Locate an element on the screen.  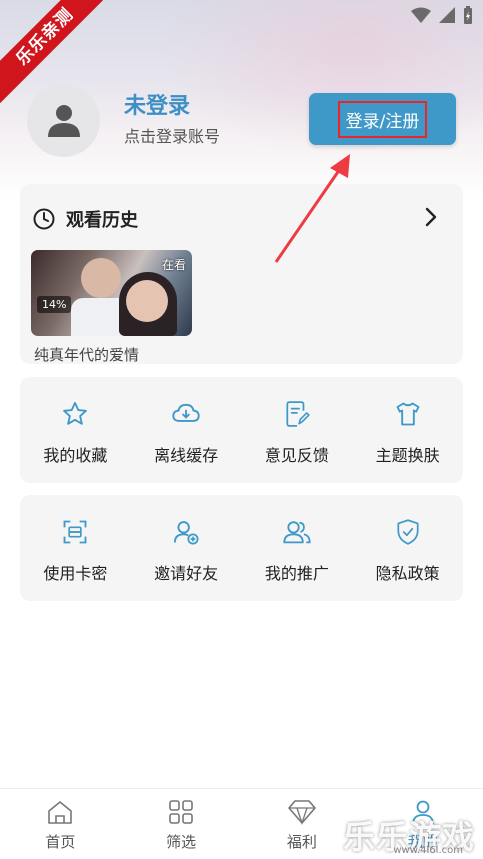
my-promotion-label: 我的推广 is located at coordinates (296, 573).